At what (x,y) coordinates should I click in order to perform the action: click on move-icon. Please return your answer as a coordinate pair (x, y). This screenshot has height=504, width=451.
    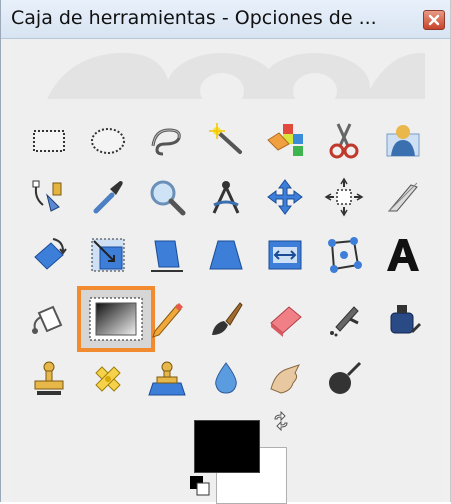
    Looking at the image, I should click on (285, 197).